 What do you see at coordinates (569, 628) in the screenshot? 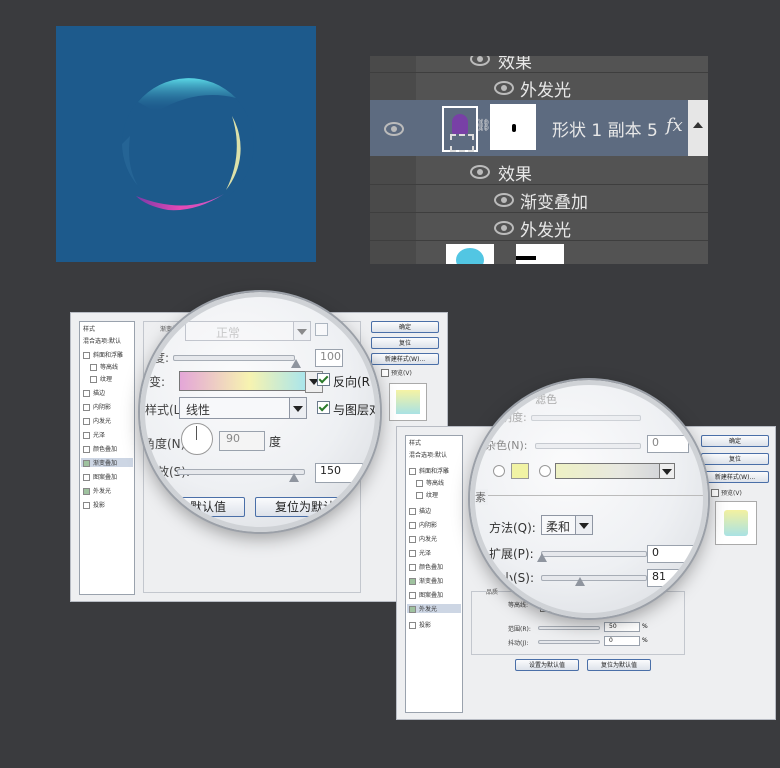
I see `range-slider` at bounding box center [569, 628].